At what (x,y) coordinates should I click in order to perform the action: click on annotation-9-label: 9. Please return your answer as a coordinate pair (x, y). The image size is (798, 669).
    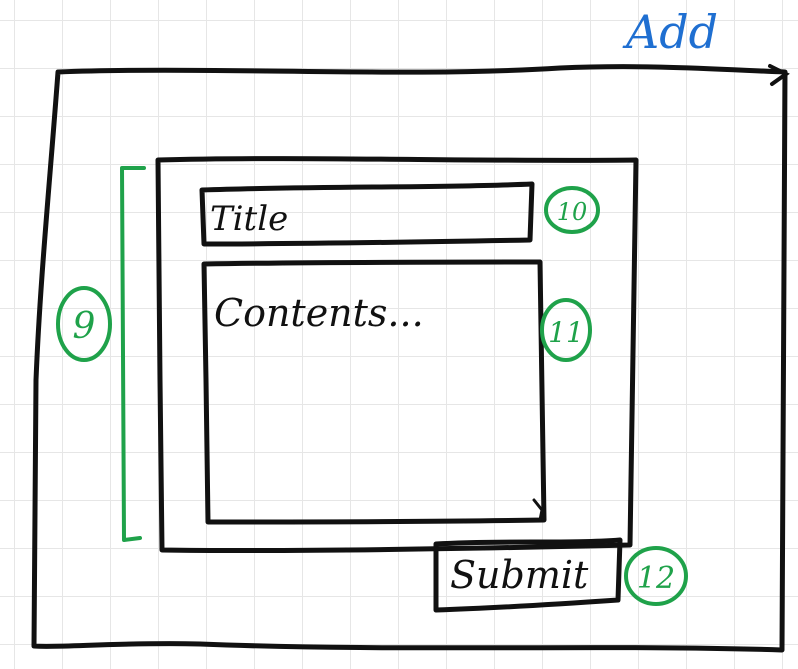
    Looking at the image, I should click on (84, 326).